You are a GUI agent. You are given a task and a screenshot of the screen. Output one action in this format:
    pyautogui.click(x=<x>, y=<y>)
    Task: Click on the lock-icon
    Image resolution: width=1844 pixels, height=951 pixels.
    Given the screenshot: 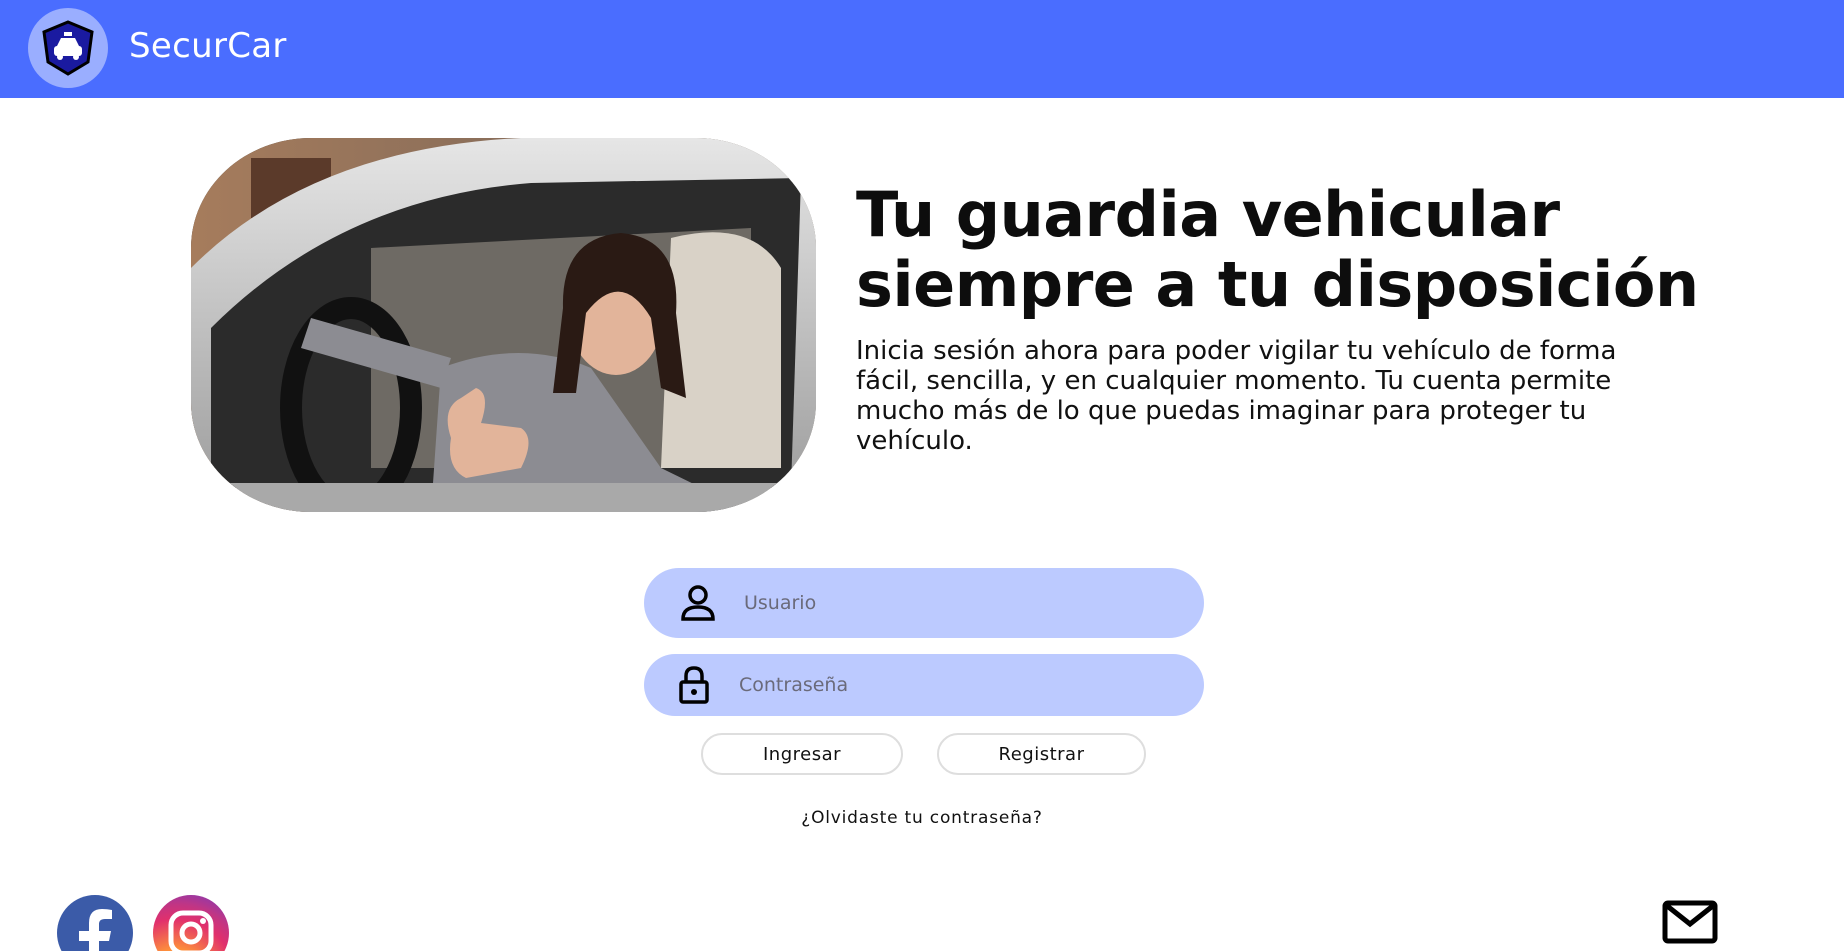 What is the action you would take?
    pyautogui.click(x=694, y=685)
    